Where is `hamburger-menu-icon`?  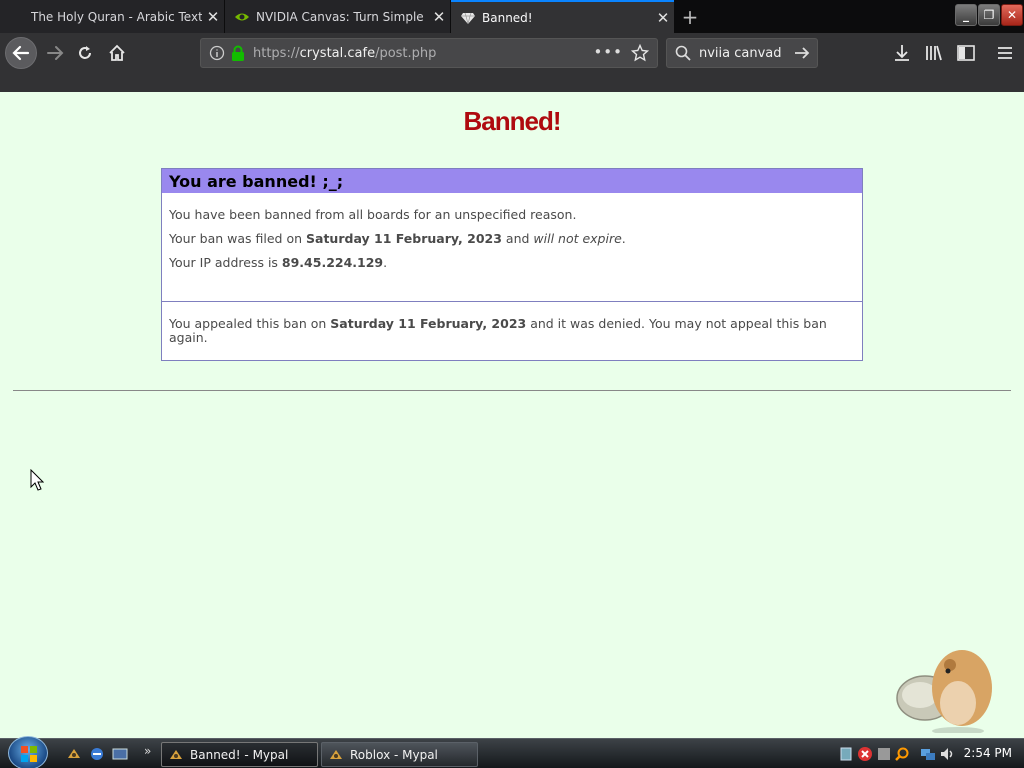
hamburger-menu-icon is located at coordinates (1005, 53).